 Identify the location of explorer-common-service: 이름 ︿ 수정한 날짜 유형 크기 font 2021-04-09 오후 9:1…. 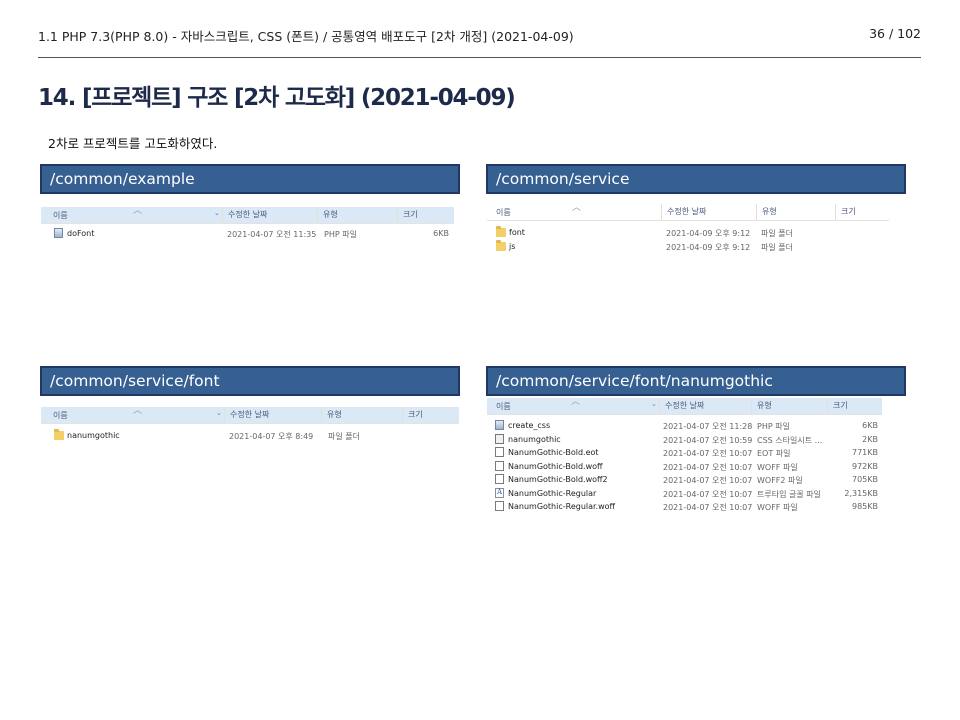
(688, 228).